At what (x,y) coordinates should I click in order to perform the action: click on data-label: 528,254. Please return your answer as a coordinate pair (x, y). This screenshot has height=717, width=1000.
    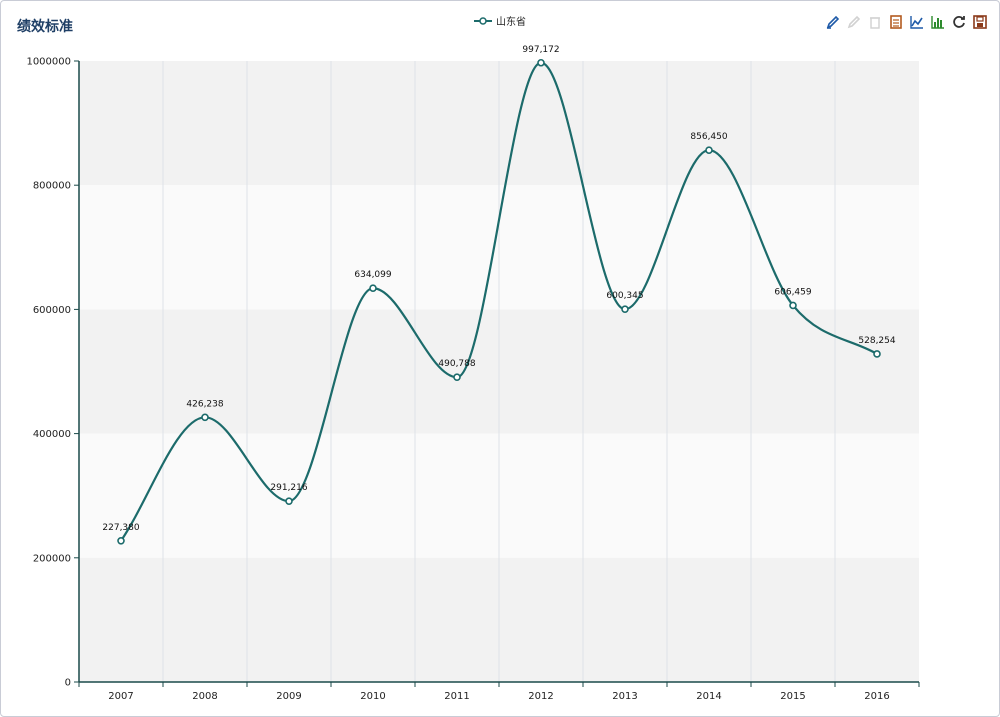
    Looking at the image, I should click on (876, 341).